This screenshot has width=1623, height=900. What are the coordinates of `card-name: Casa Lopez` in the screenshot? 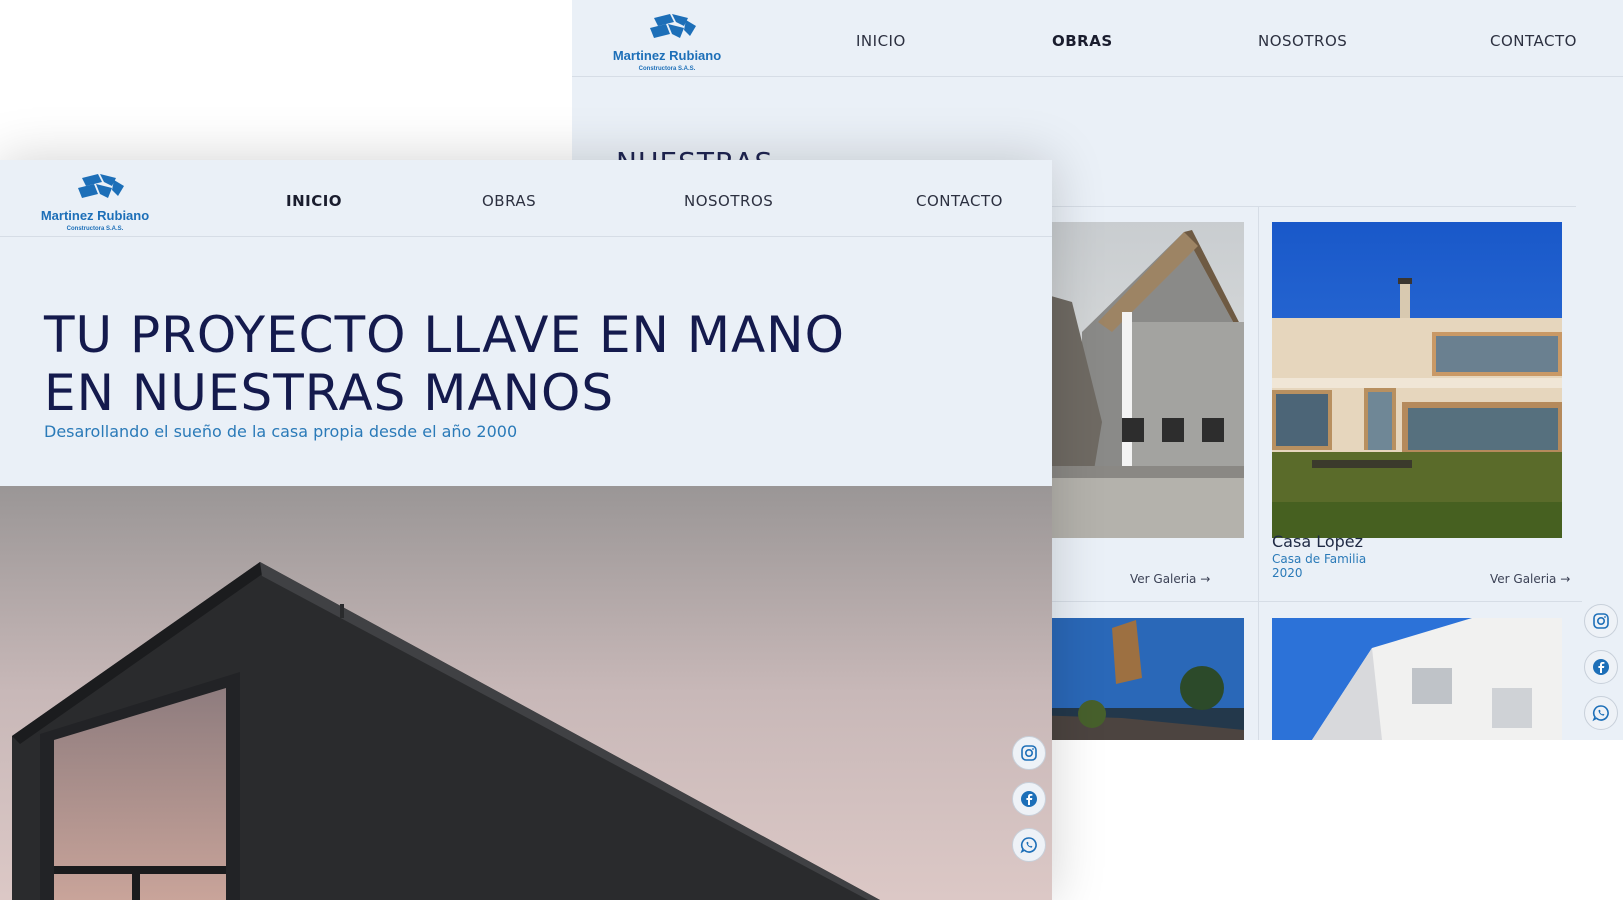 It's located at (1318, 541).